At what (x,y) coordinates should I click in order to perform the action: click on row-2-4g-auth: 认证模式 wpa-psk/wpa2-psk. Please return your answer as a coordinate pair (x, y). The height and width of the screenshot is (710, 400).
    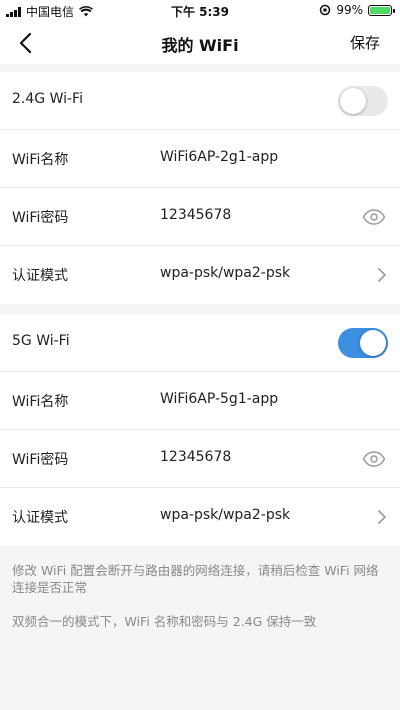
    Looking at the image, I should click on (200, 275).